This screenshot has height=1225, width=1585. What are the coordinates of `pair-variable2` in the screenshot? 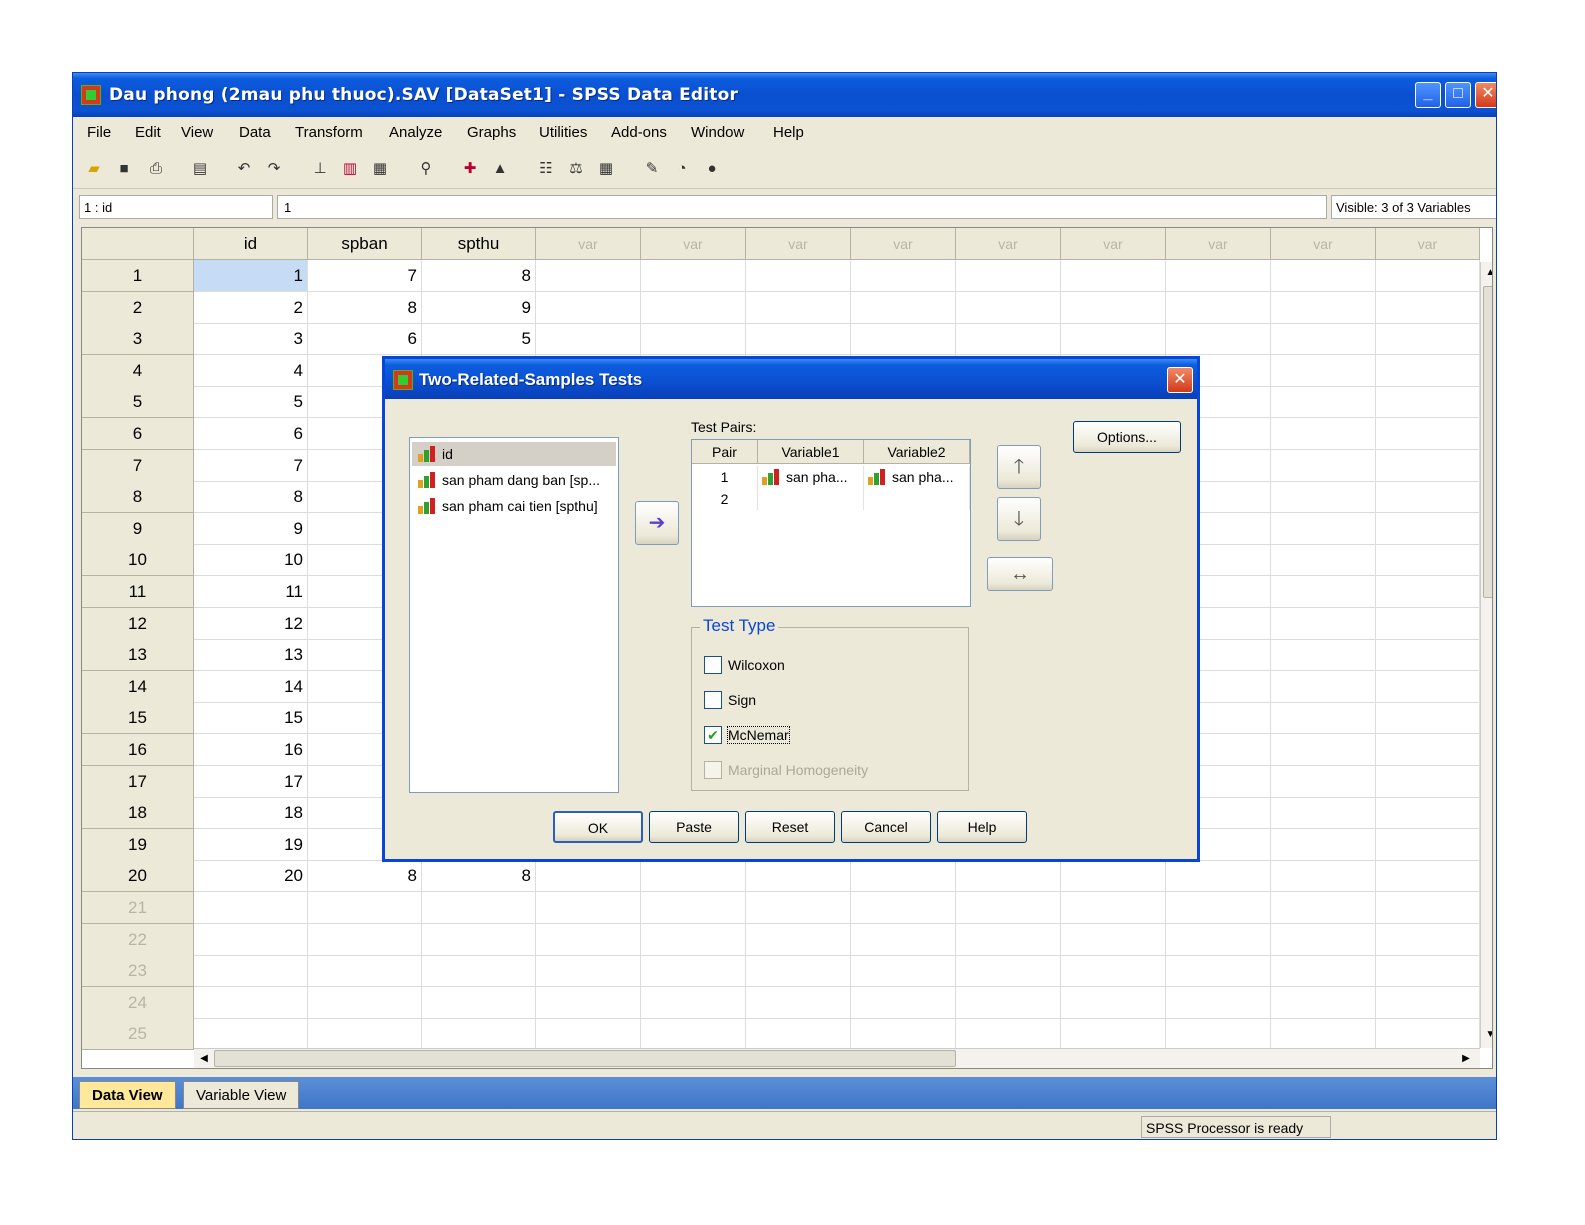 It's located at (917, 499).